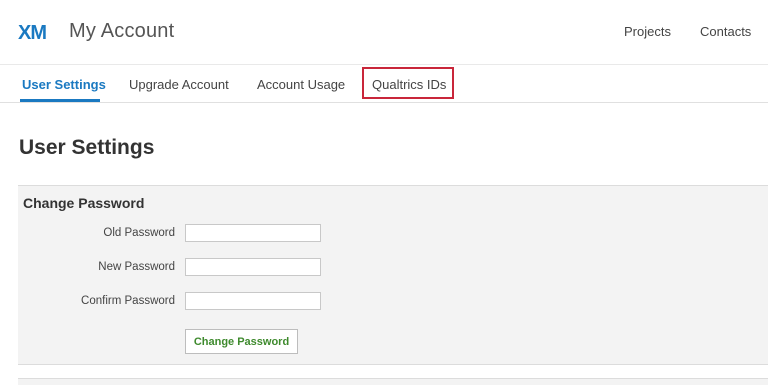 Image resolution: width=768 pixels, height=385 pixels. I want to click on app-title: My Account, so click(122, 31).